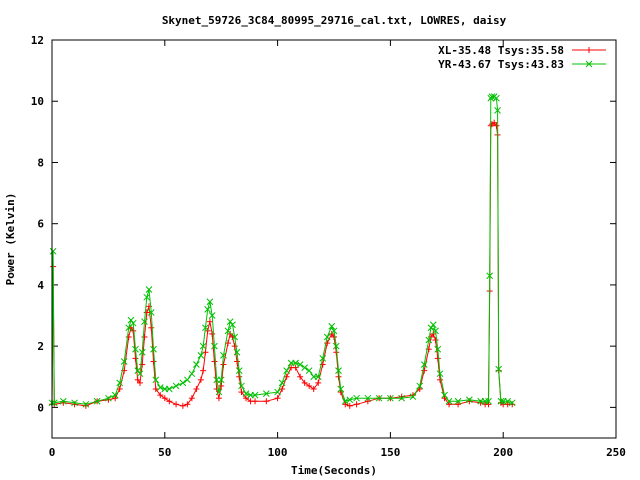  What do you see at coordinates (40, 407) in the screenshot?
I see `y-tick-label: 0` at bounding box center [40, 407].